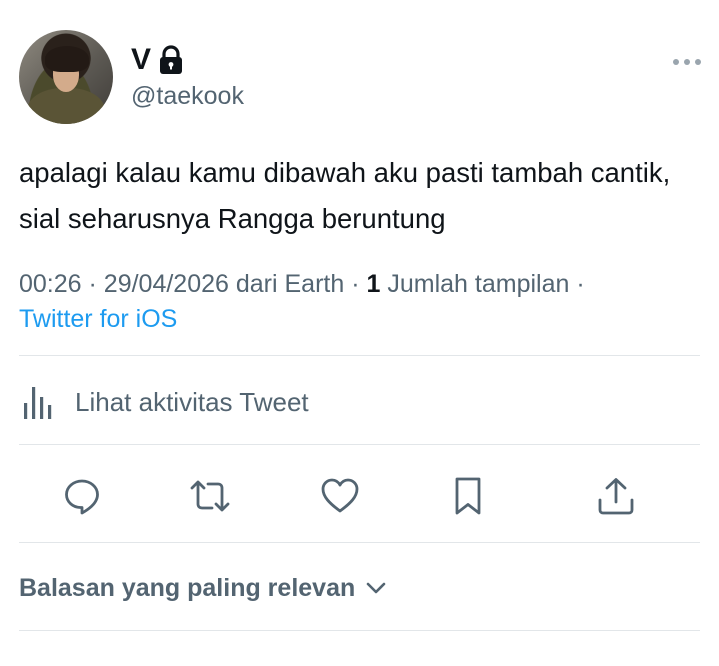 The image size is (719, 666). What do you see at coordinates (67, 59) in the screenshot?
I see `avatar-hair` at bounding box center [67, 59].